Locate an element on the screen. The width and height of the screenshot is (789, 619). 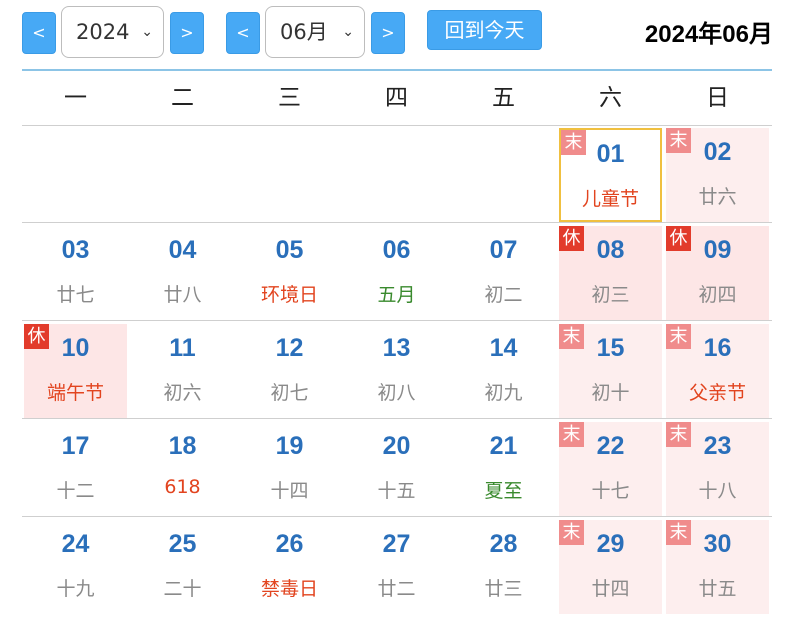
day-cell-02: 末 02 廿六 is located at coordinates (717, 175).